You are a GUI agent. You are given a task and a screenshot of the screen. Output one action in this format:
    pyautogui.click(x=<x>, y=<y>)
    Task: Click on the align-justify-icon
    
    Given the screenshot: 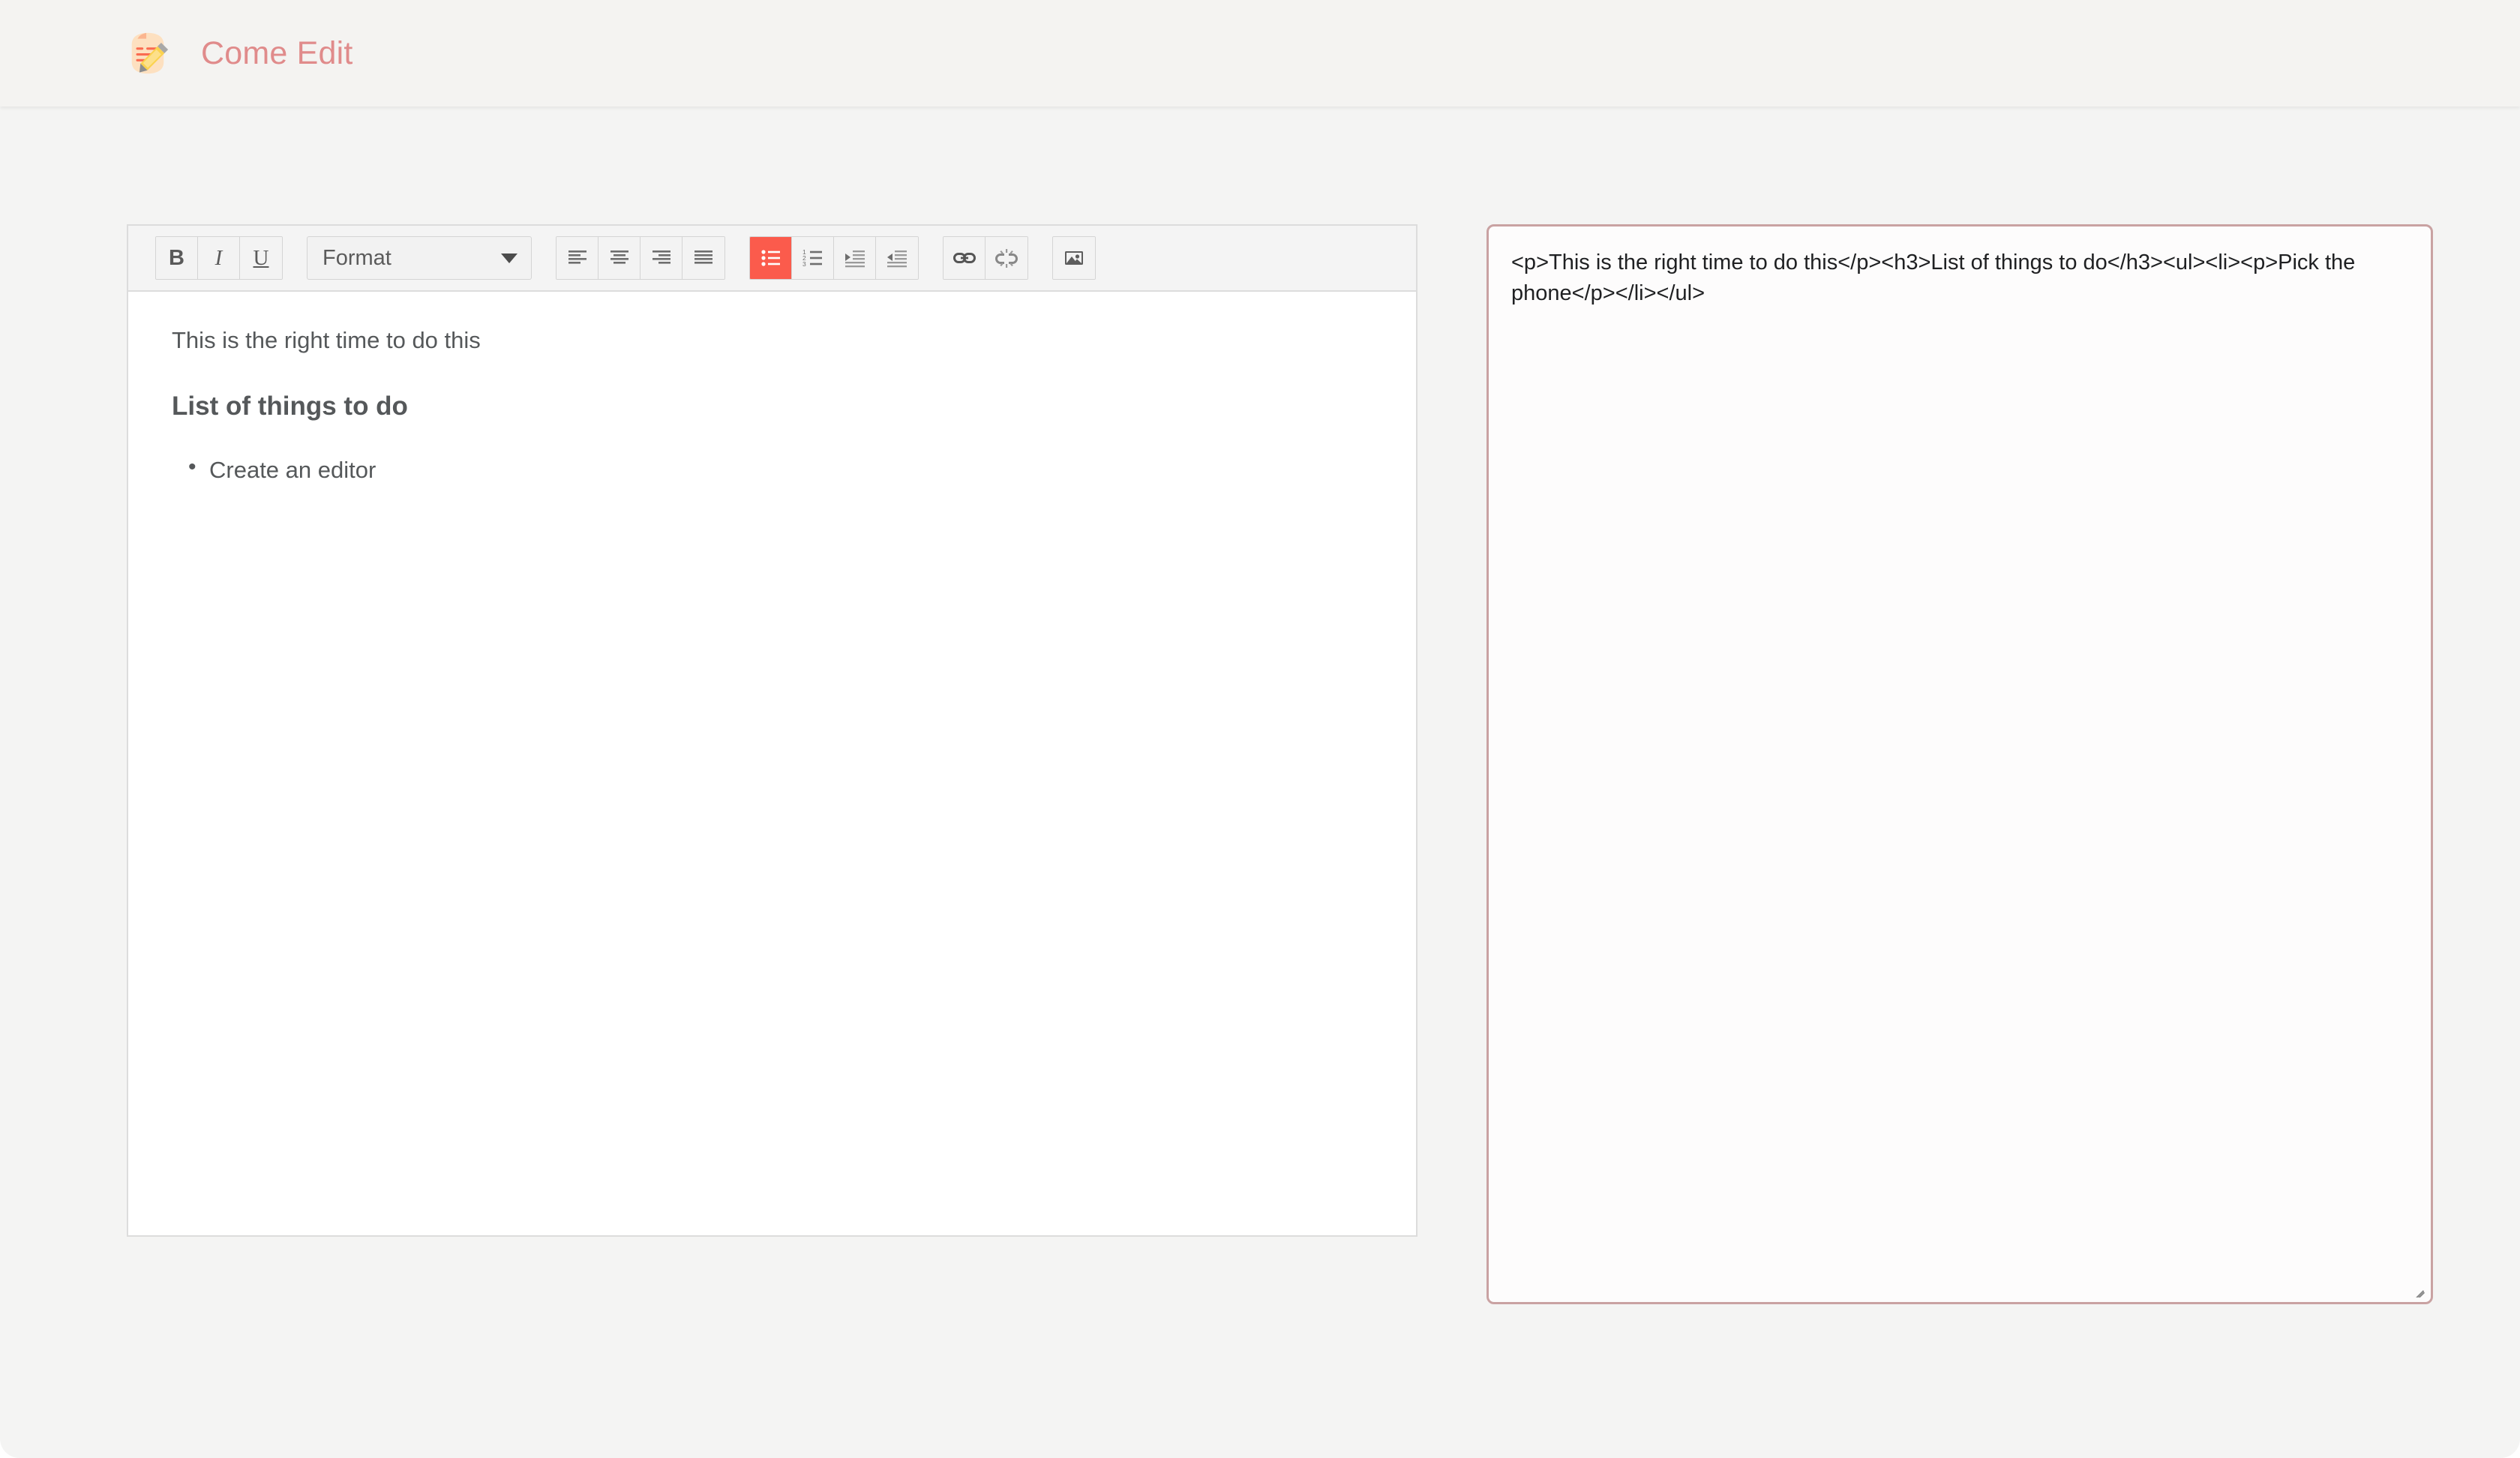 What is the action you would take?
    pyautogui.click(x=703, y=257)
    